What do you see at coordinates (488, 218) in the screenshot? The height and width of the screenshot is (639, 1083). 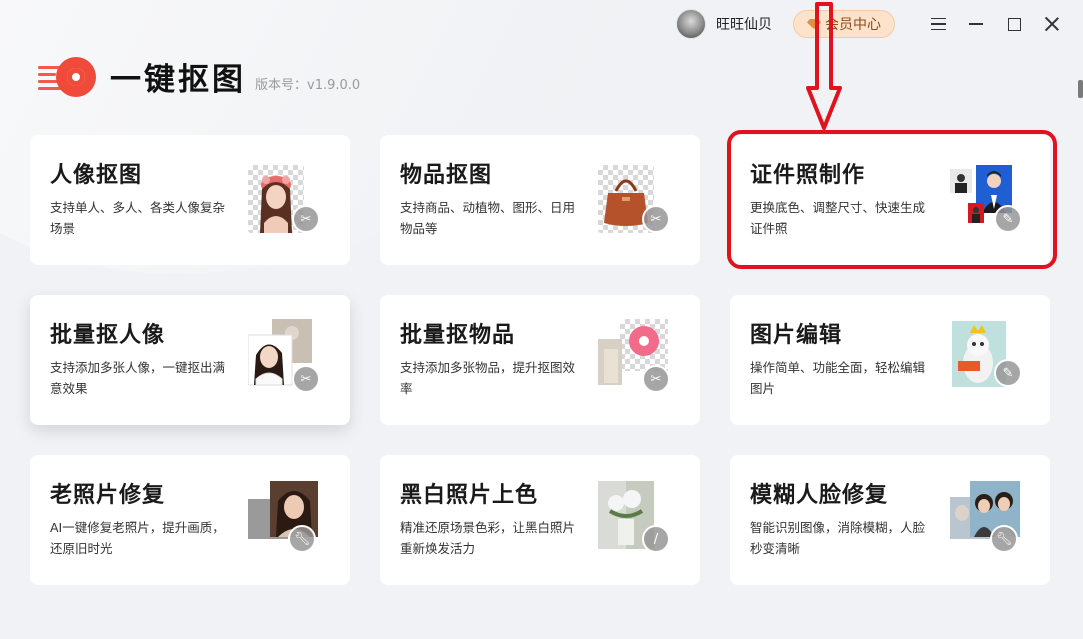 I see `card-description: 支持商品、动植物、图形、日用物品等` at bounding box center [488, 218].